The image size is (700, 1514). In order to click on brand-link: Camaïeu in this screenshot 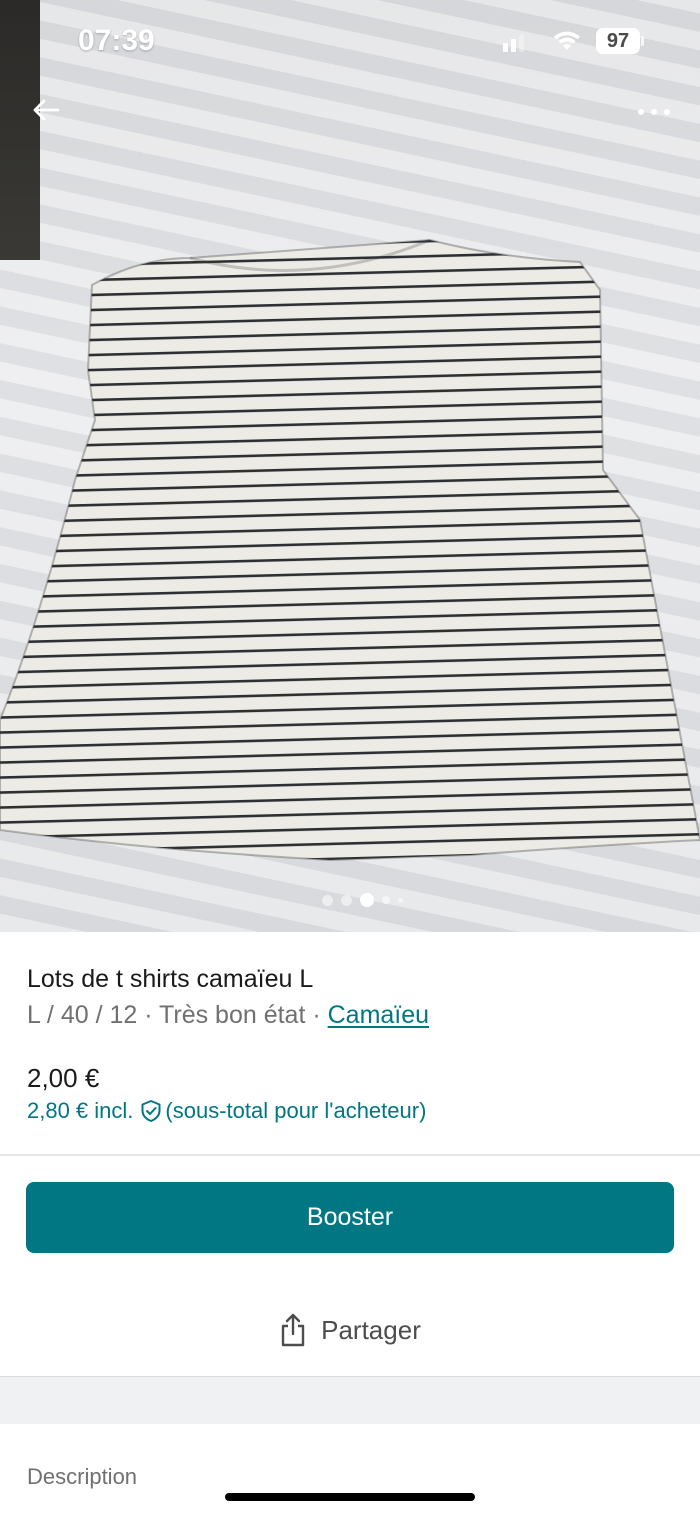, I will do `click(378, 1015)`.